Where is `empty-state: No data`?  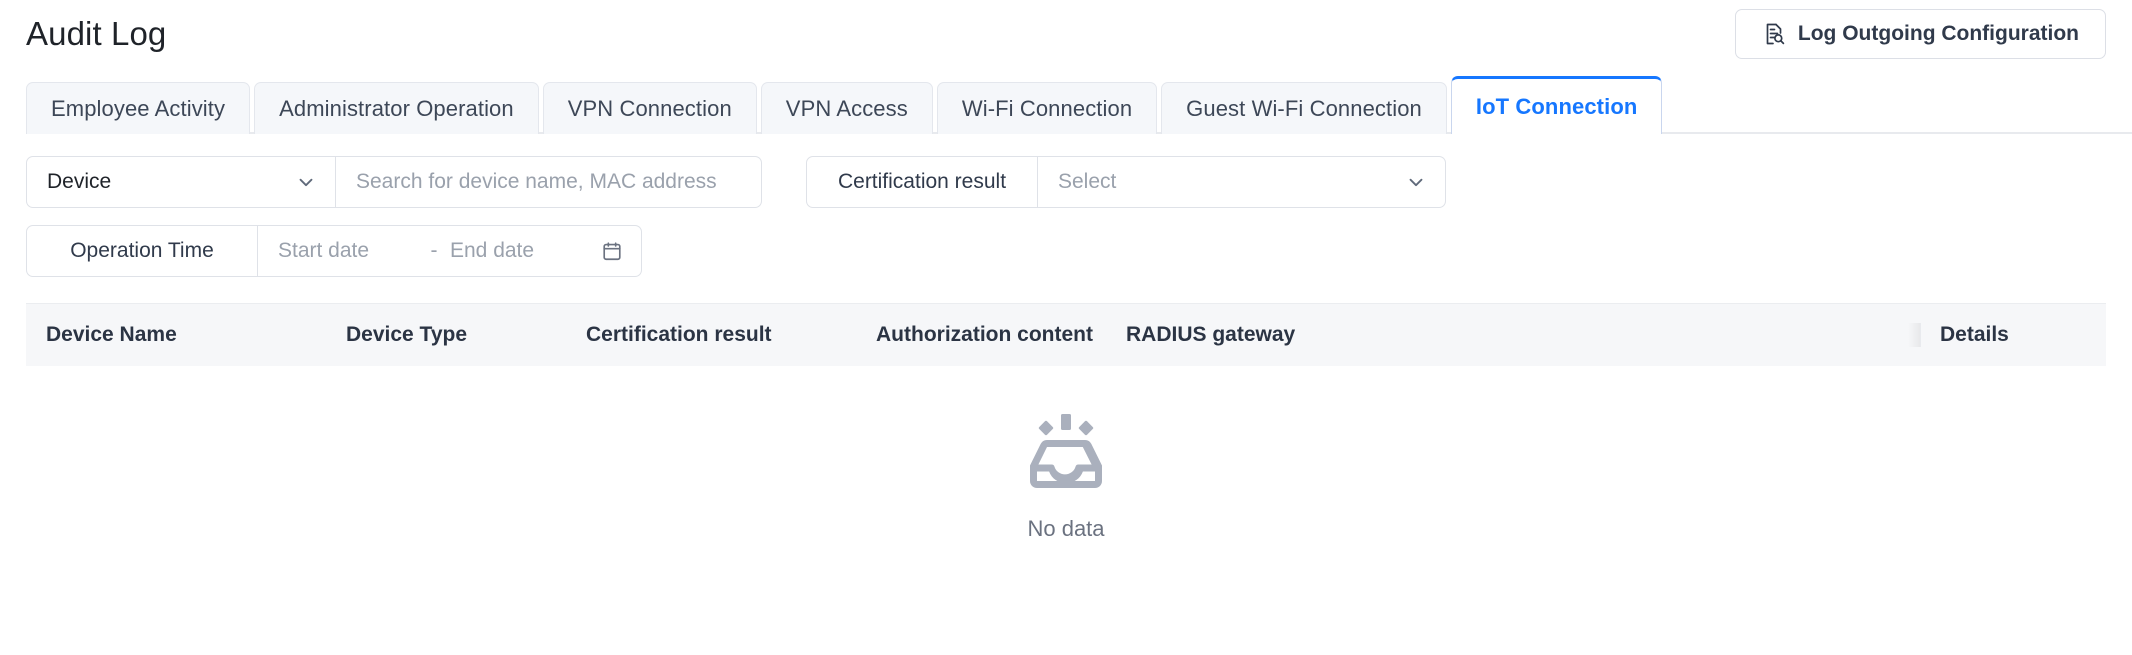
empty-state: No data is located at coordinates (1066, 478).